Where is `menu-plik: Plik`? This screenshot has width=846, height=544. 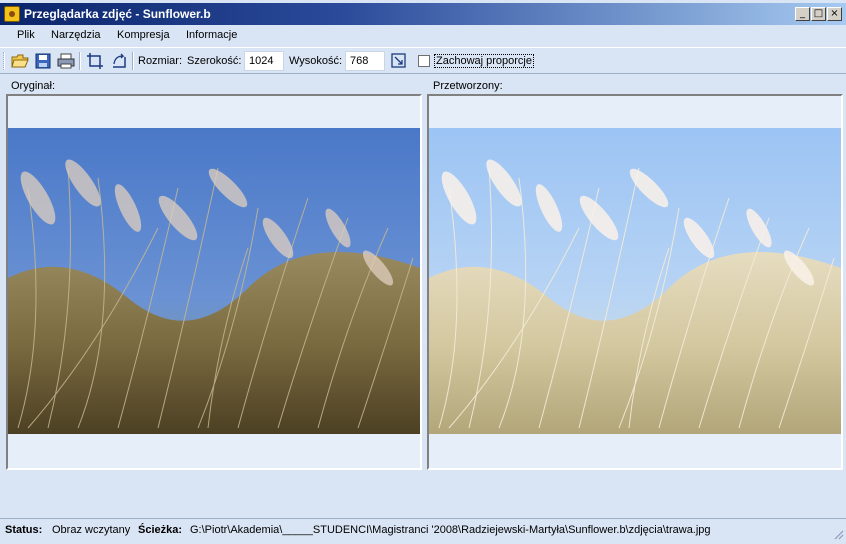
menu-plik: Plik is located at coordinates (26, 35).